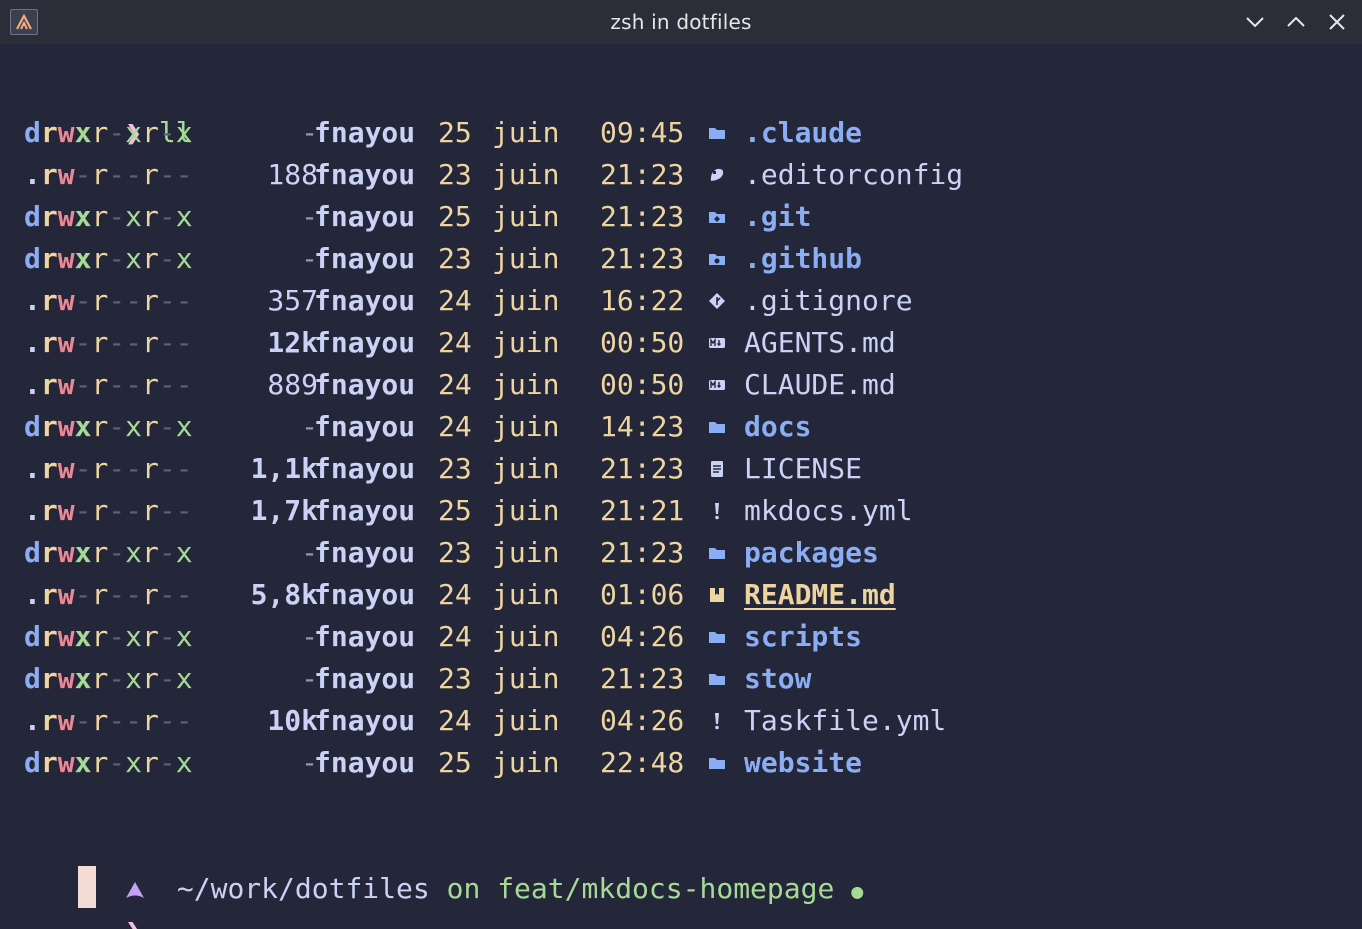  What do you see at coordinates (828, 301) in the screenshot?
I see `file-name: .gitignore` at bounding box center [828, 301].